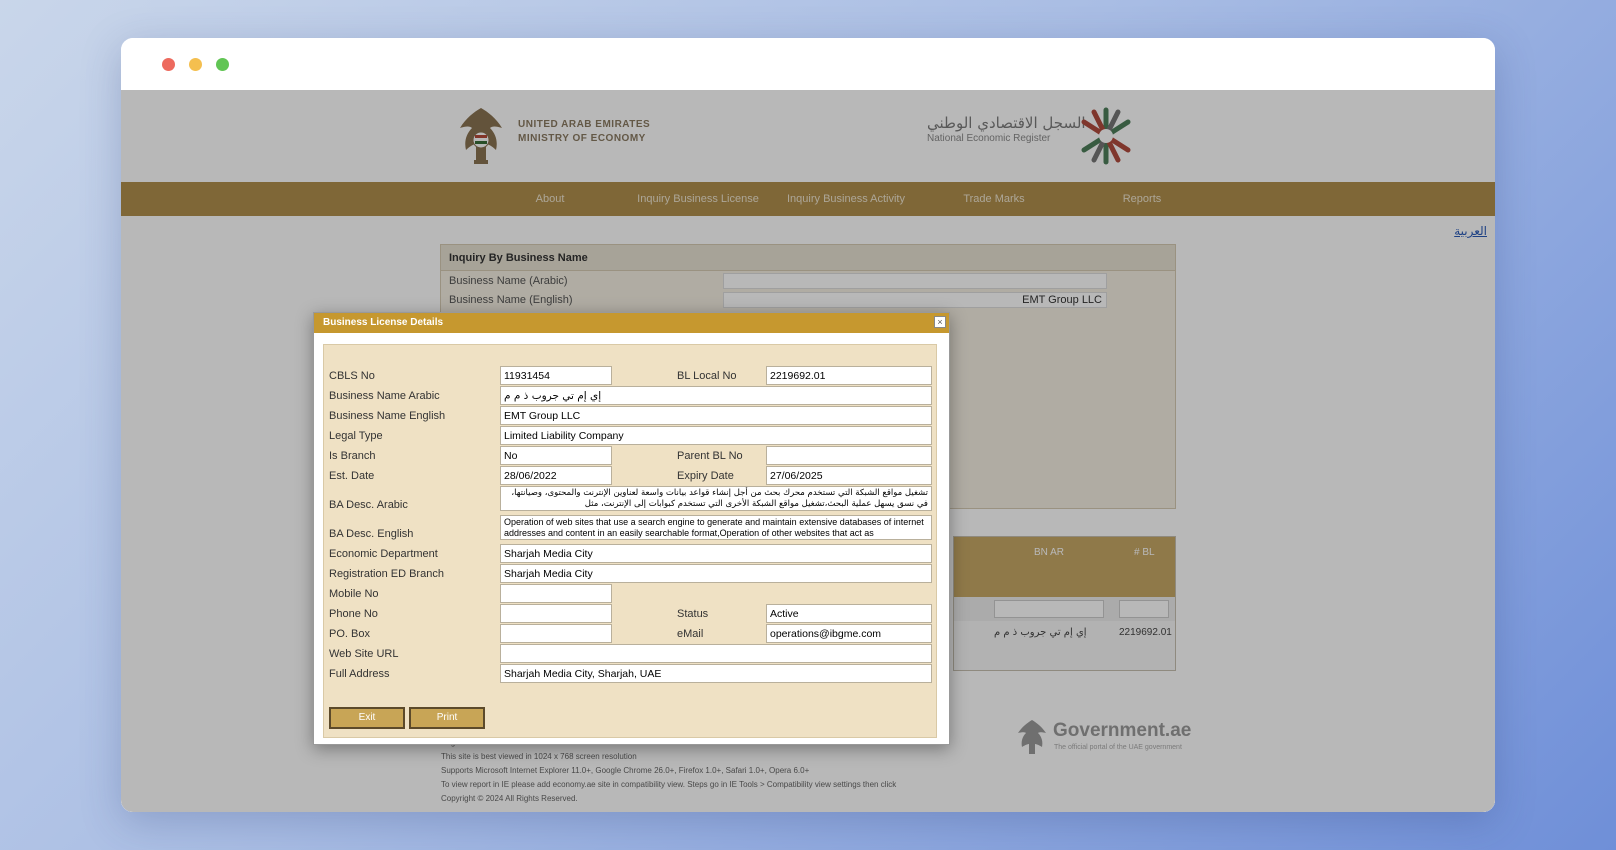  Describe the element at coordinates (849, 633) in the screenshot. I see `email-field: operations@ibgme.com` at that location.